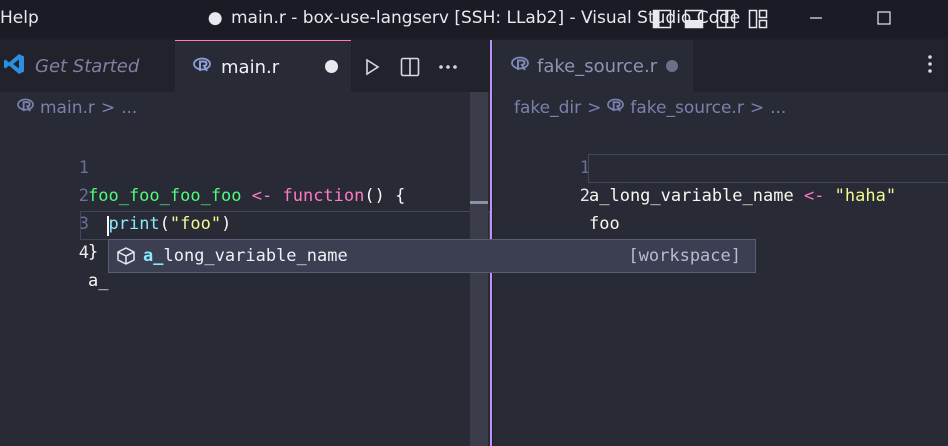  I want to click on line-text: }, so click(93, 252).